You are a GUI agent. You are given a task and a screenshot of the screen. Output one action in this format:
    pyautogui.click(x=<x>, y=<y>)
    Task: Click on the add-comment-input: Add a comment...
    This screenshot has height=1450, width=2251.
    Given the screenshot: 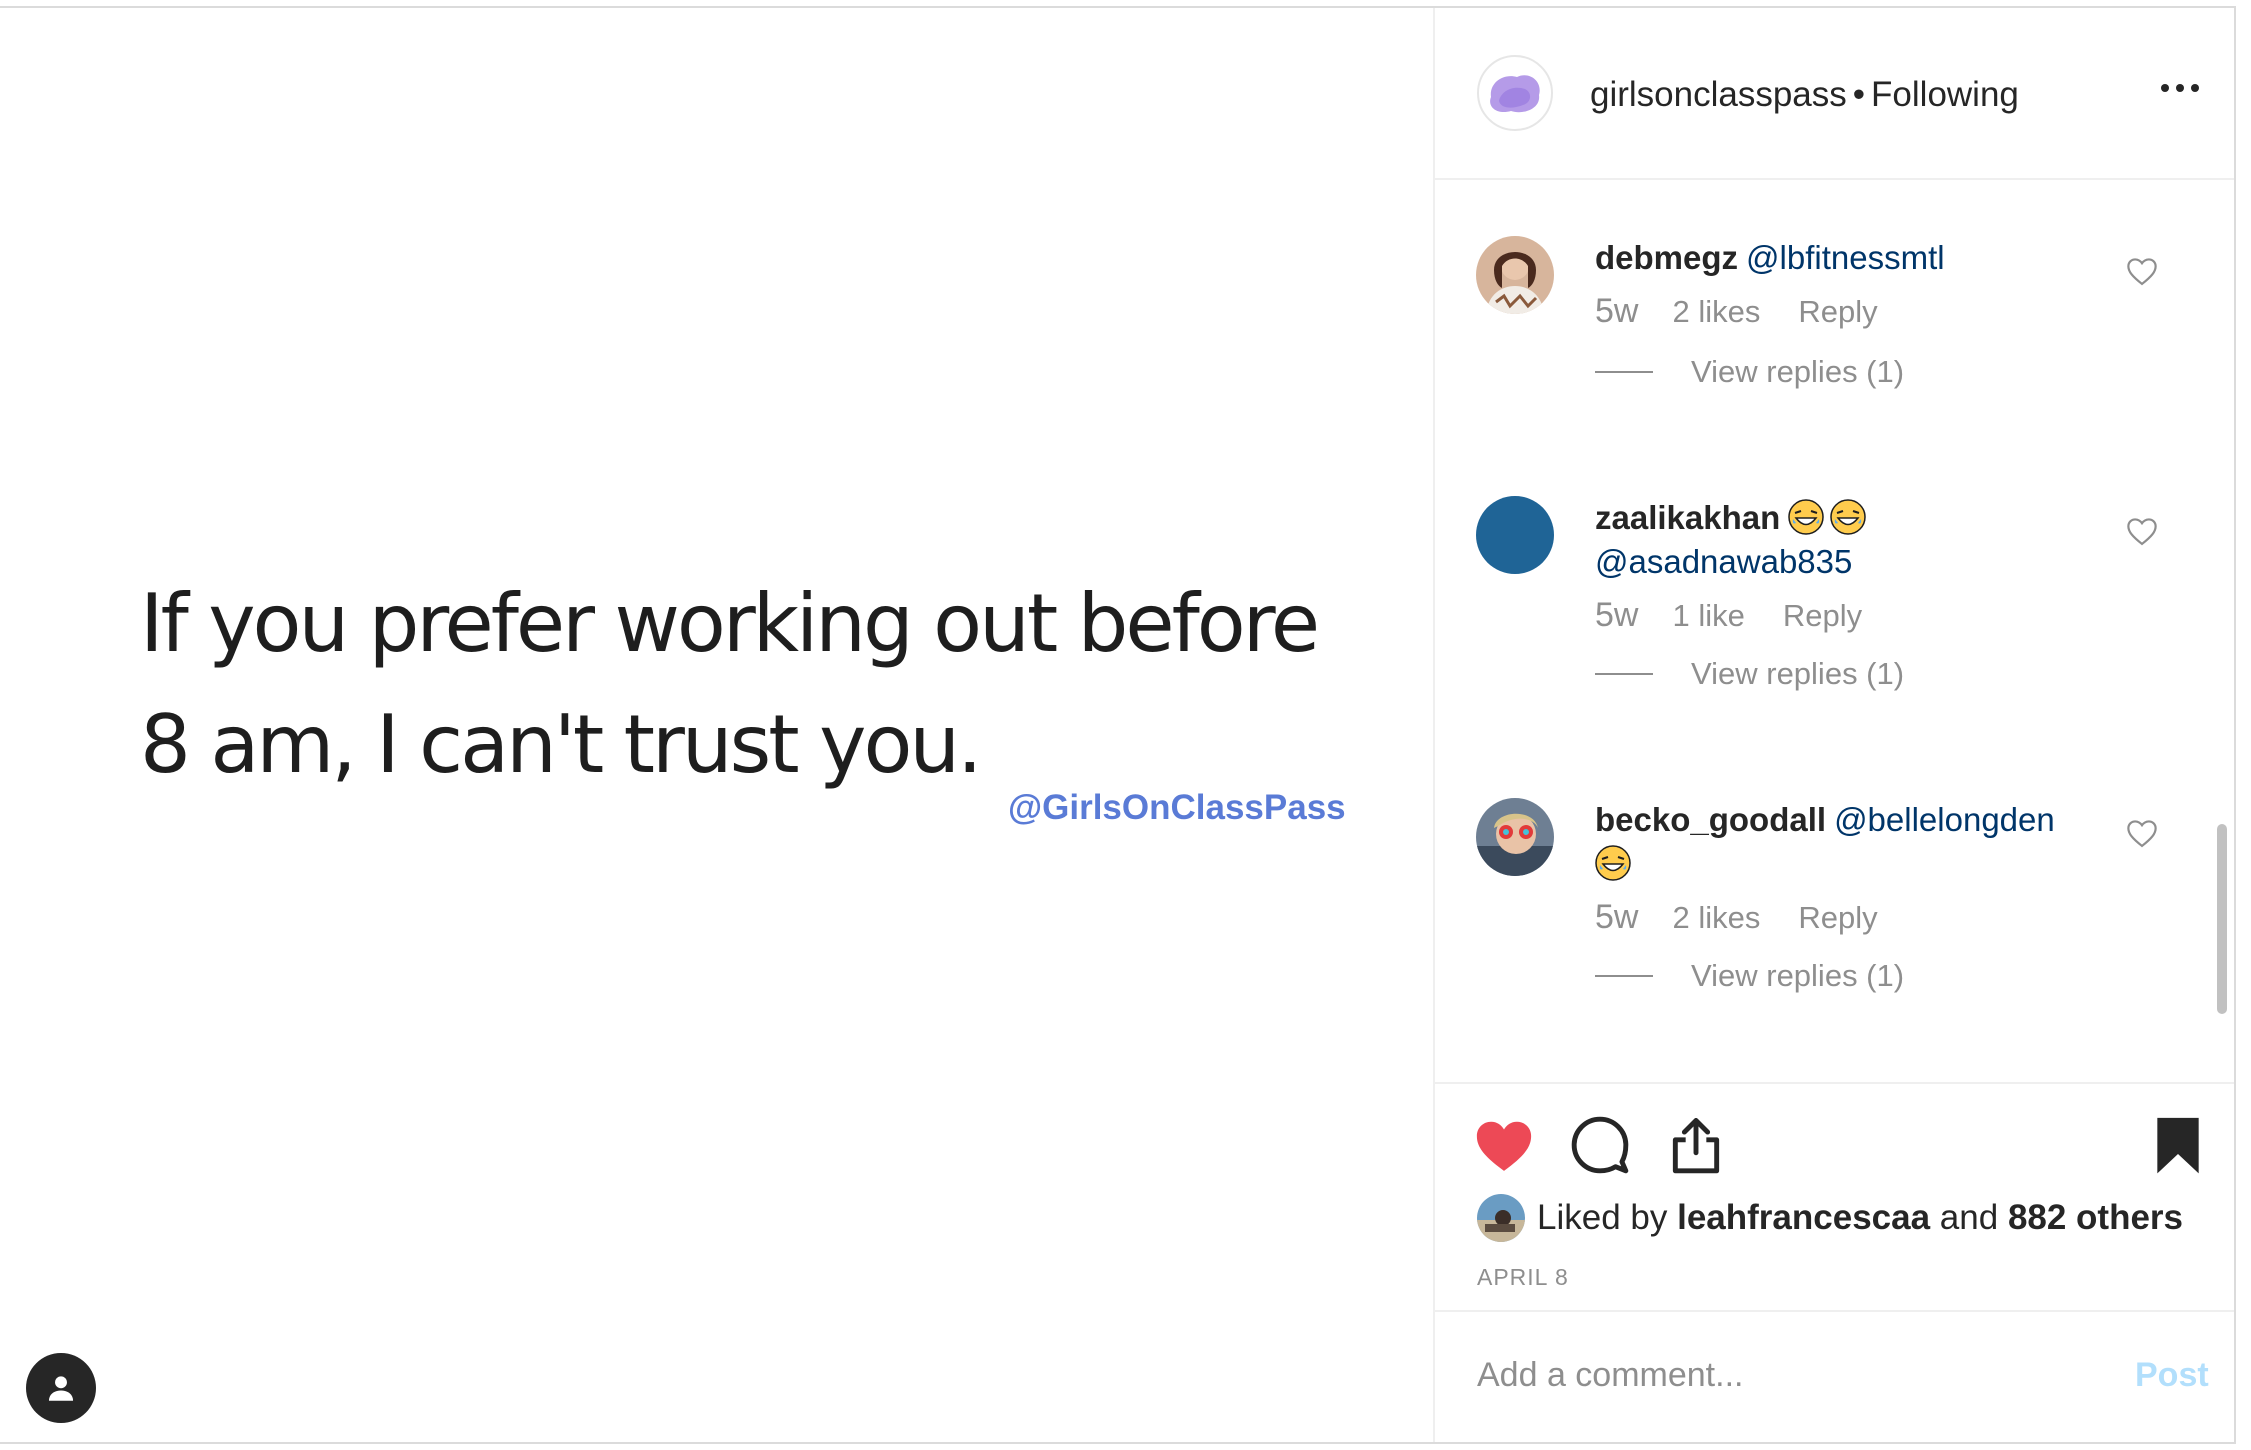 What is the action you would take?
    pyautogui.click(x=1610, y=1375)
    